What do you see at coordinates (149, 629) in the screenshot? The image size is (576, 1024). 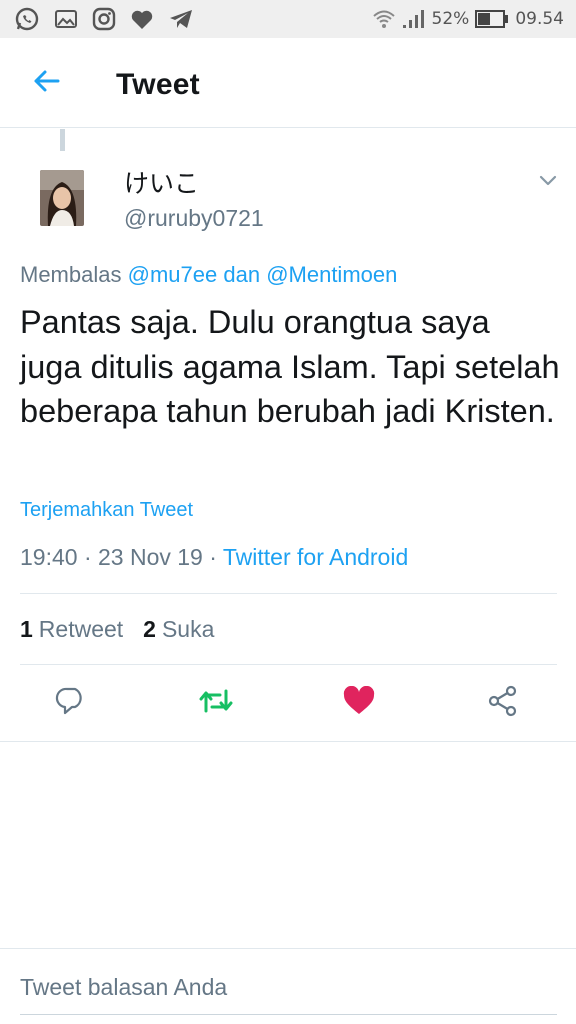 I see `like-count: 2` at bounding box center [149, 629].